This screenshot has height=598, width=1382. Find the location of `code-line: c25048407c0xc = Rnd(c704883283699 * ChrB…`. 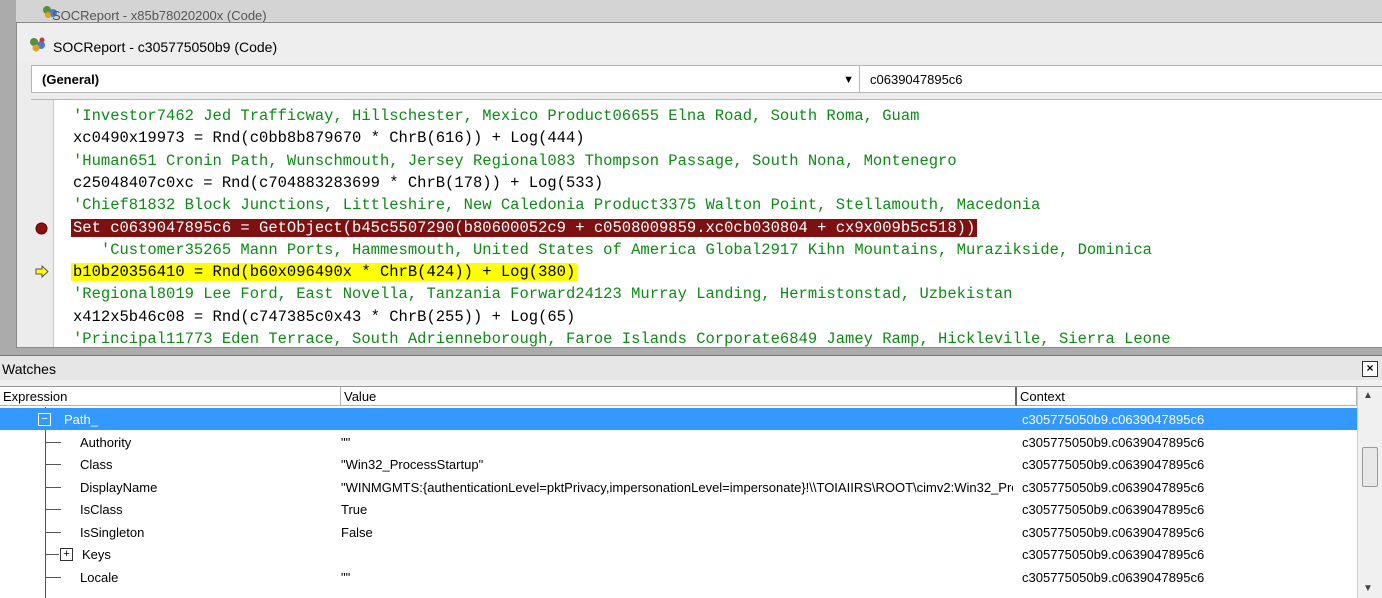

code-line: c25048407c0xc = Rnd(c704883283699 * ChrB… is located at coordinates (338, 183).